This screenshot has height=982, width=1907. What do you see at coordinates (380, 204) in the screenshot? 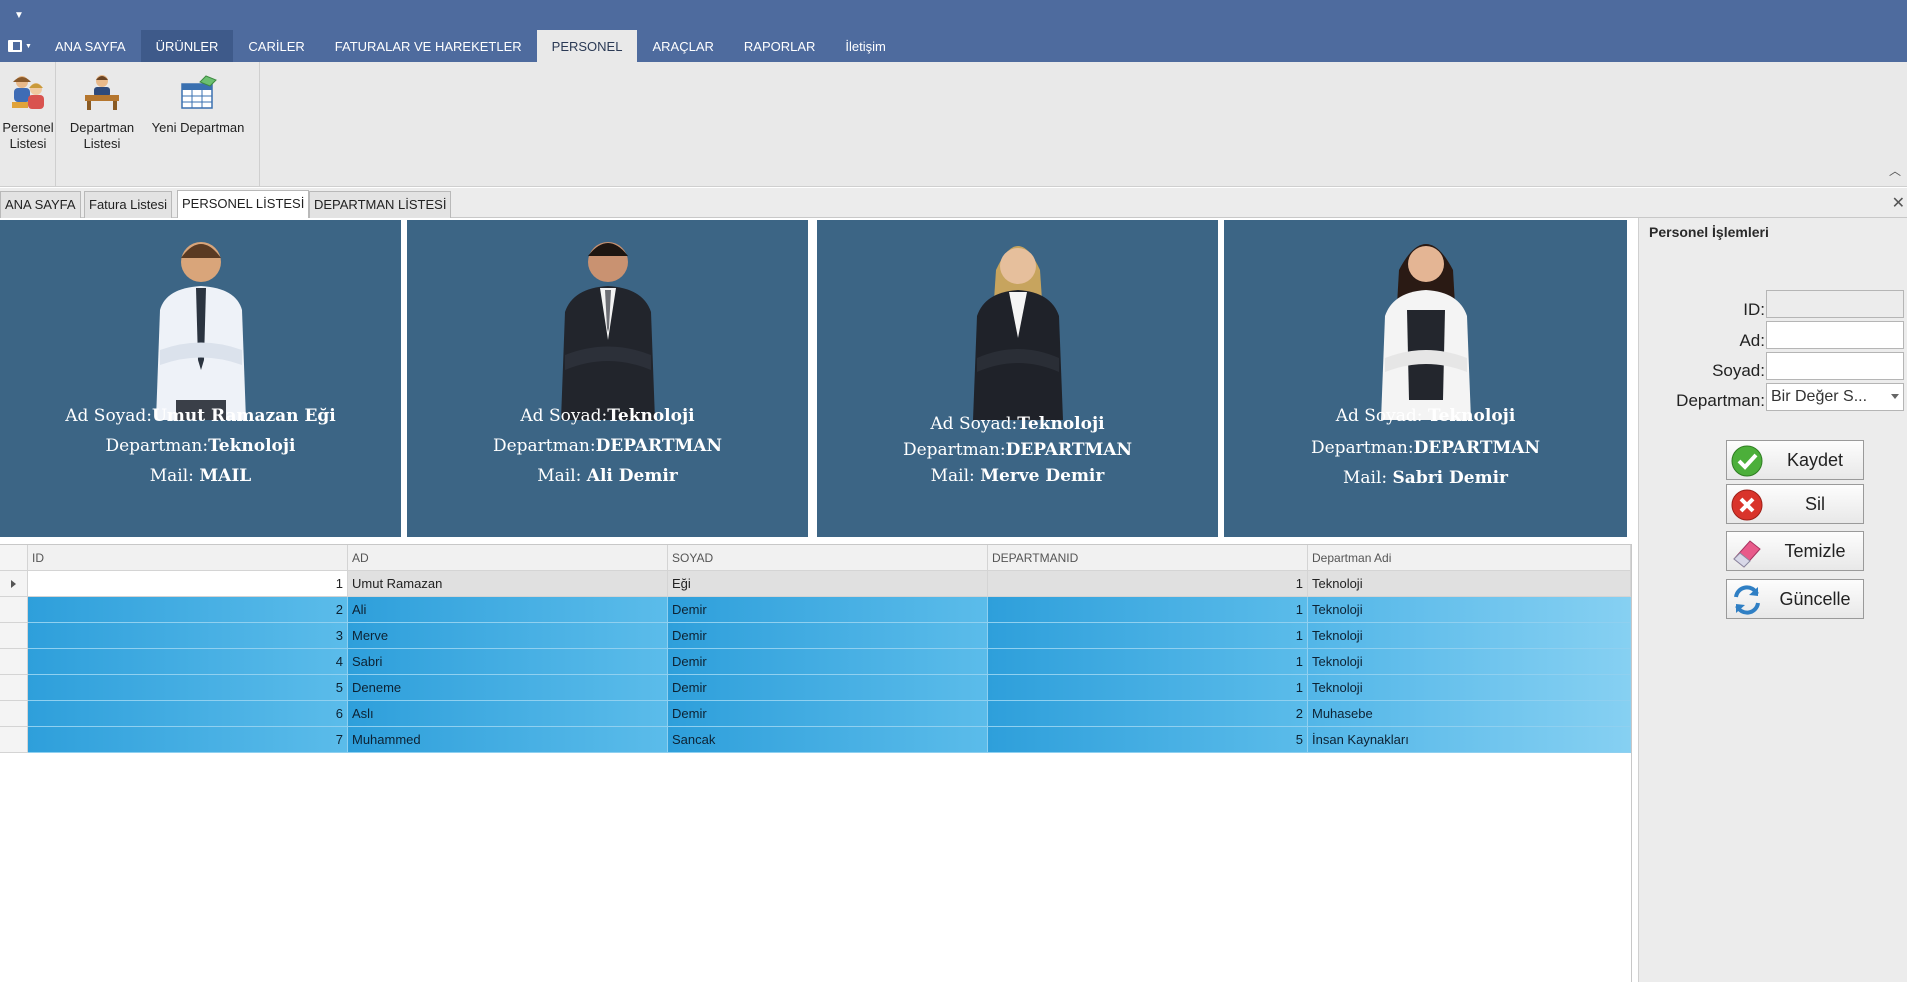
I see `doc-tab-departman-listesi: DEPARTMAN LİSTESİ` at bounding box center [380, 204].